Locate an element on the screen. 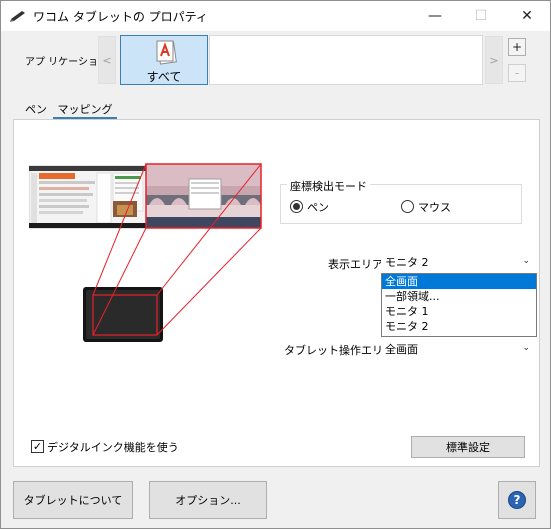 This screenshot has height=529, width=551. mode-mouse-label: マウス is located at coordinates (434, 207).